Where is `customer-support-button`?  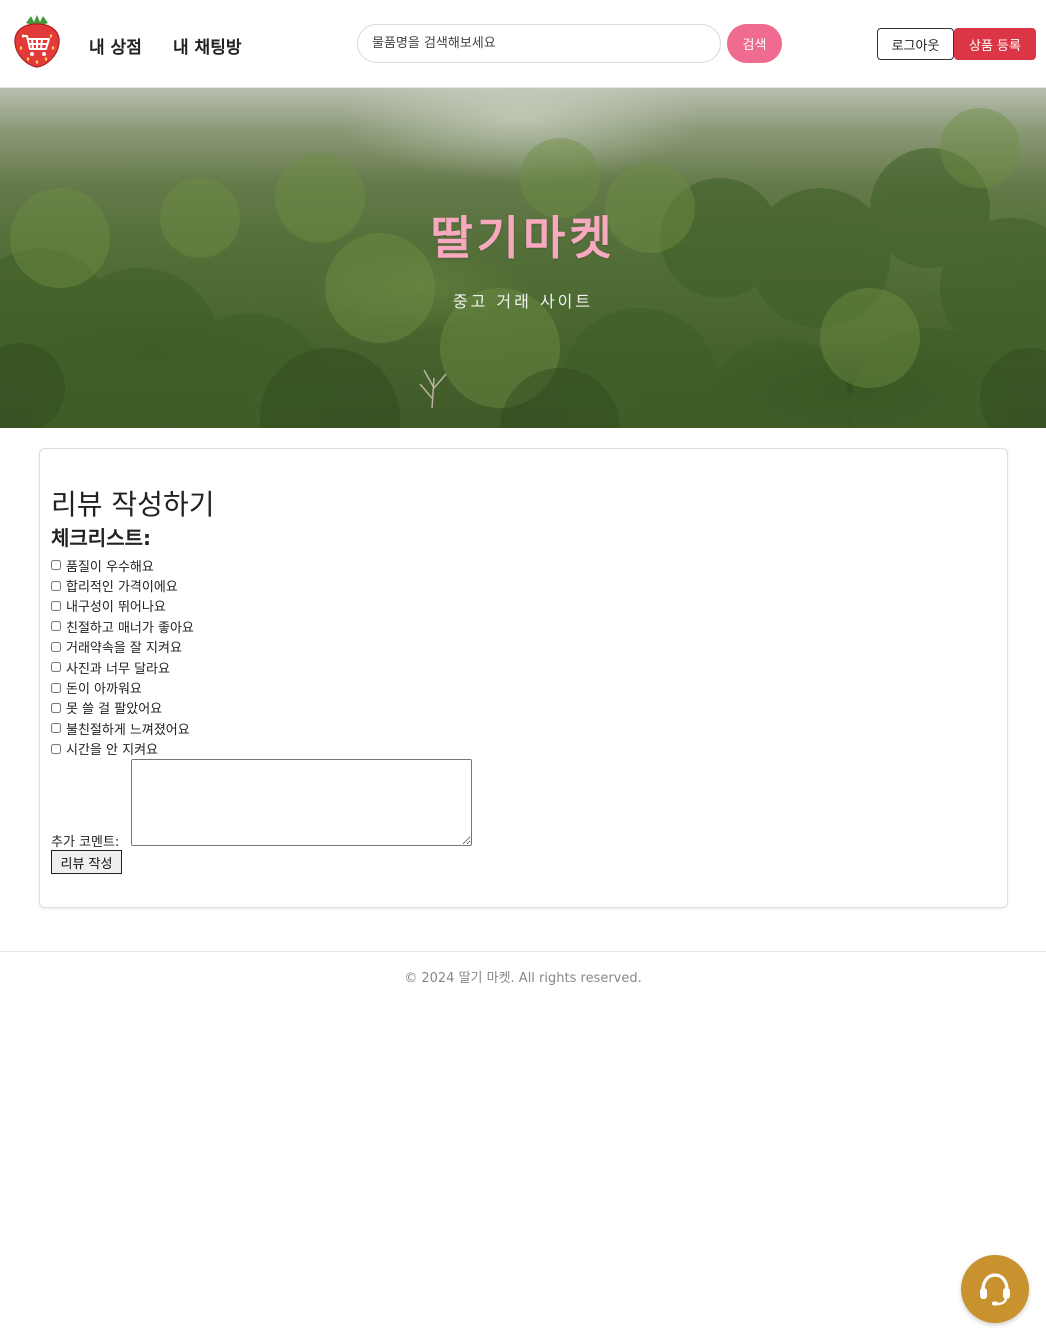
customer-support-button is located at coordinates (995, 1289).